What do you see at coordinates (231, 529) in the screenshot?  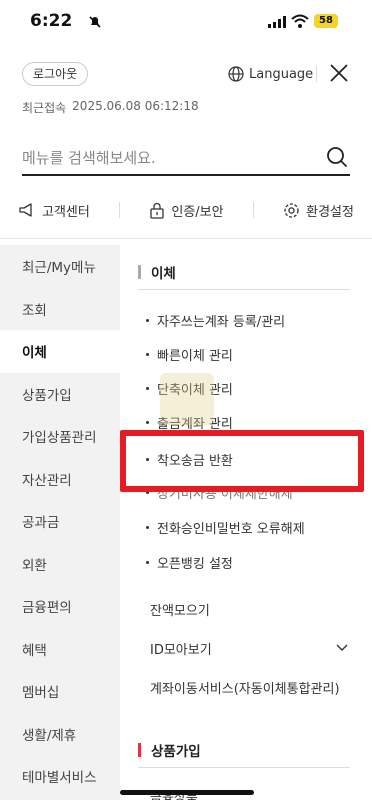 I see `menu-item-label: 전화승인비밀번호 오류해제` at bounding box center [231, 529].